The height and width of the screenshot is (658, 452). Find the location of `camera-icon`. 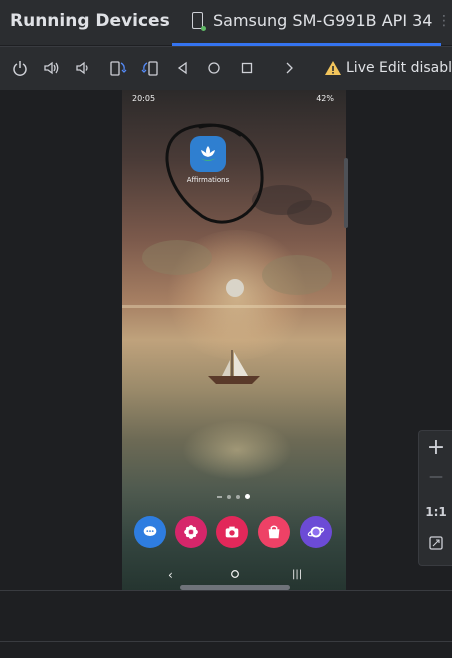

camera-icon is located at coordinates (232, 532).